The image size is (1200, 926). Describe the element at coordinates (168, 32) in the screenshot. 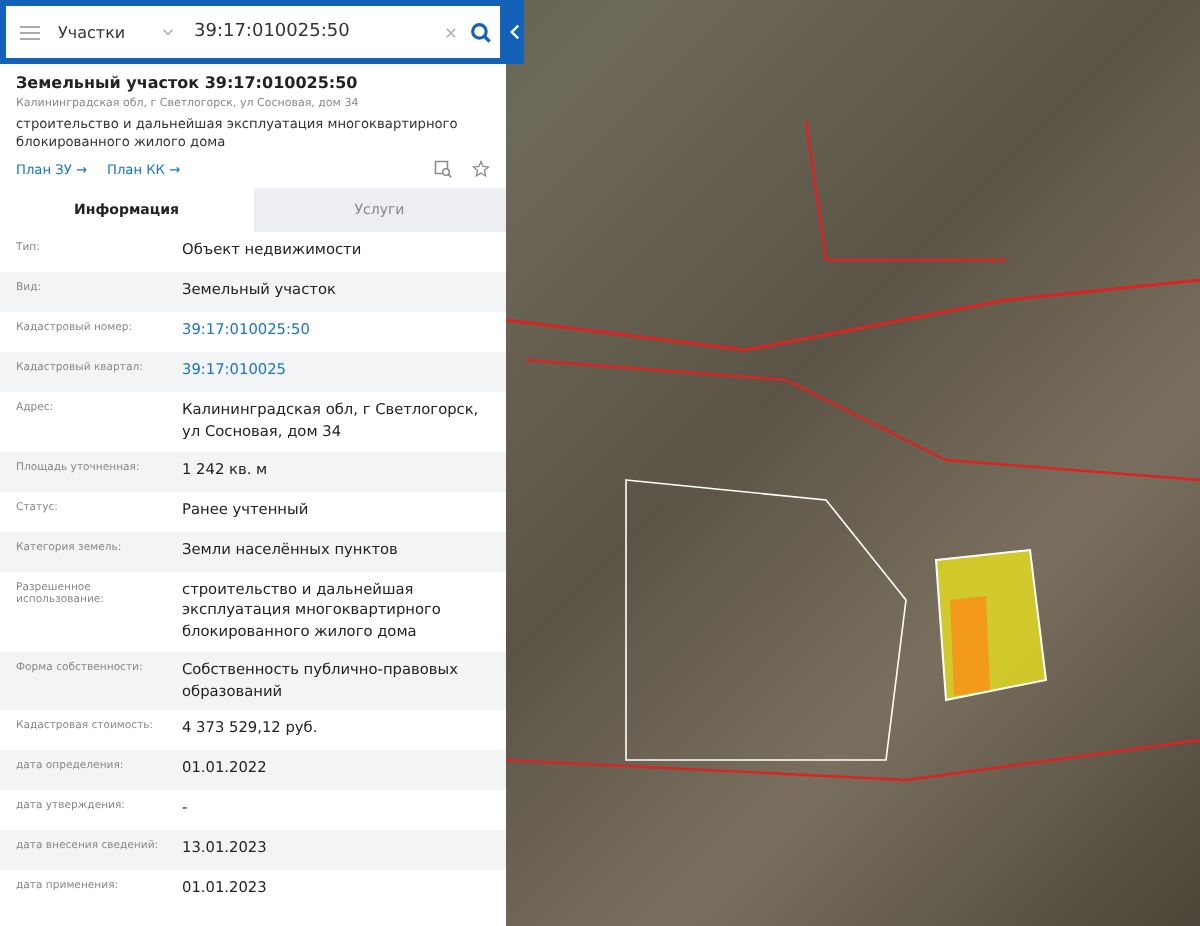

I see `caret-icon` at that location.